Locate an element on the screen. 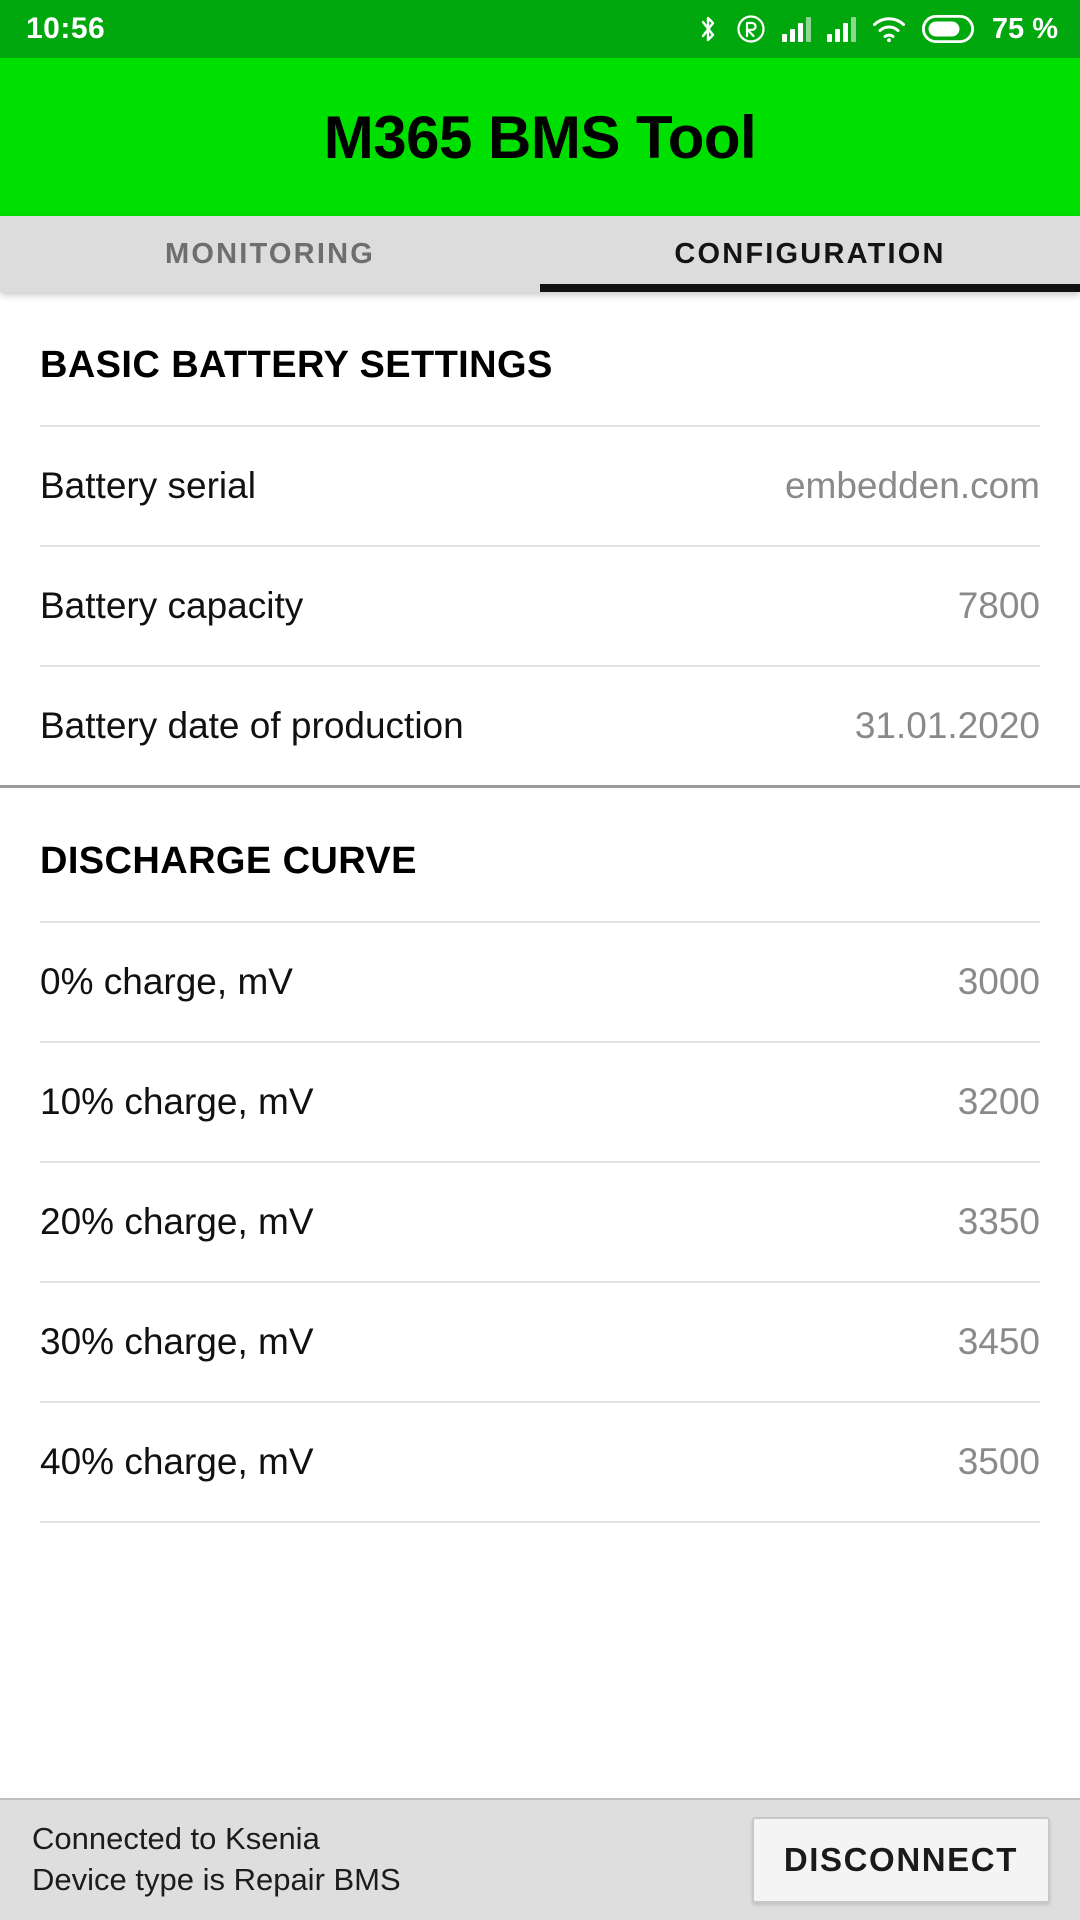  page-title: M365 BMS Tool is located at coordinates (540, 137).